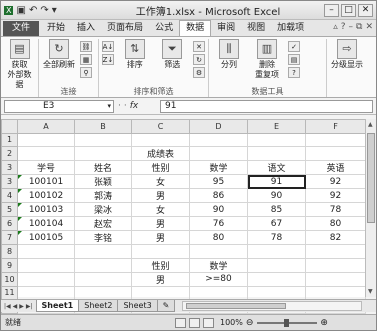  I want to click on refresh-all-button: ↻ 全部刷新, so click(59, 54).